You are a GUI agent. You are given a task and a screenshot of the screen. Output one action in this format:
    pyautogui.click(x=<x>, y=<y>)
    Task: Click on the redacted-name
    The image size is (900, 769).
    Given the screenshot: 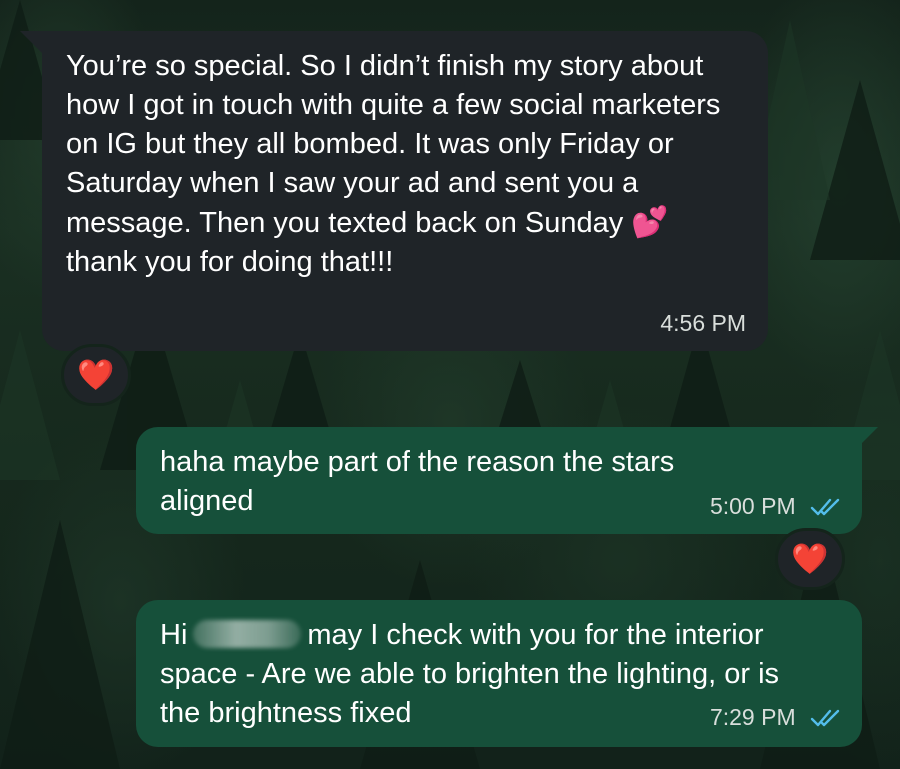 What is the action you would take?
    pyautogui.click(x=247, y=634)
    